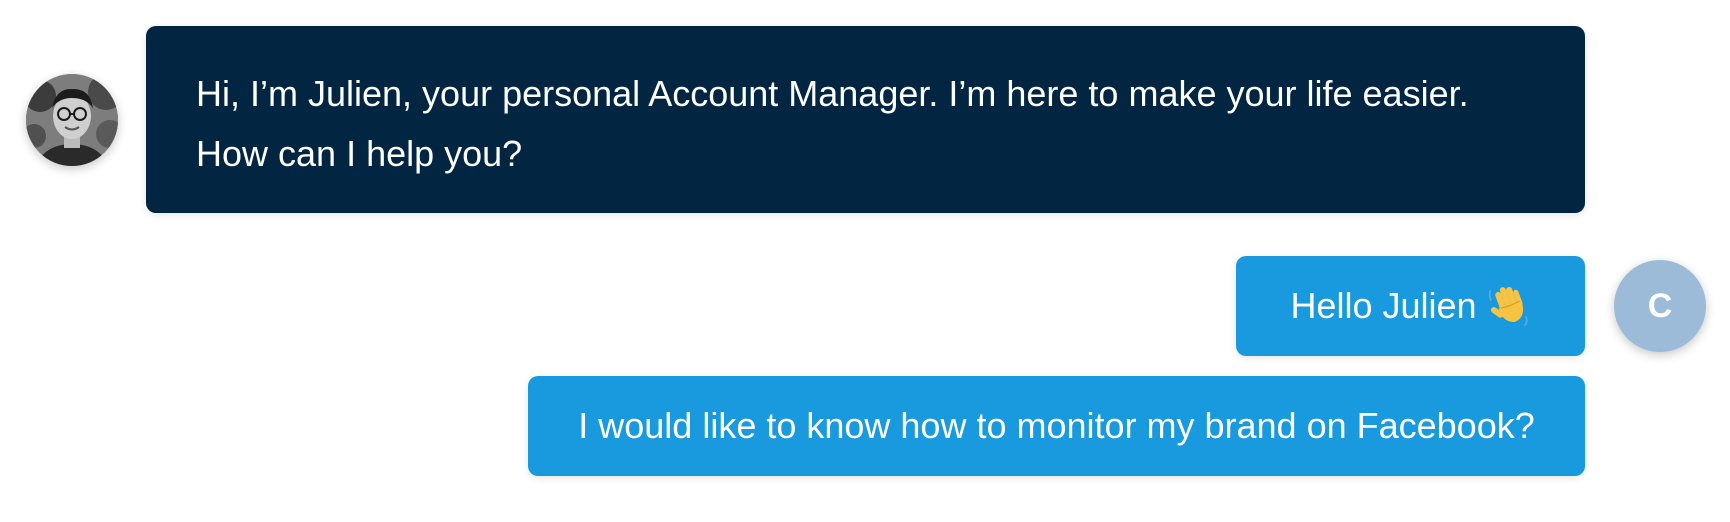  I want to click on user-avatar: C, so click(1660, 306).